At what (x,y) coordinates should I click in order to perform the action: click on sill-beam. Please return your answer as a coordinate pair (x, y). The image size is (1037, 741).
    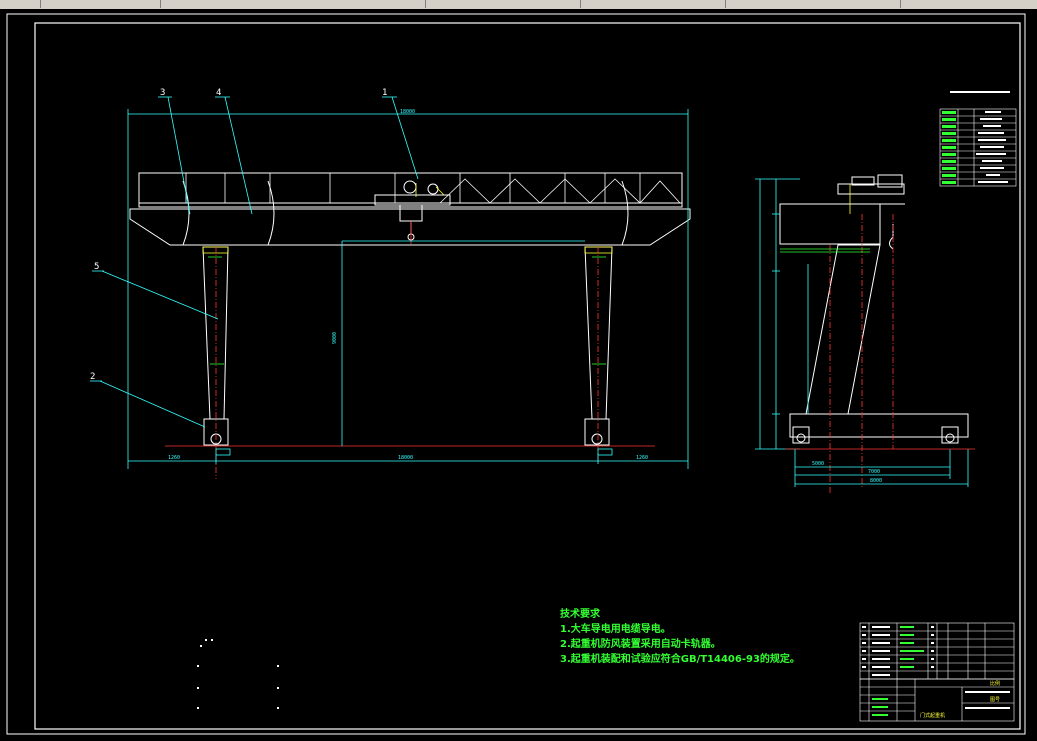
    Looking at the image, I should click on (879, 425).